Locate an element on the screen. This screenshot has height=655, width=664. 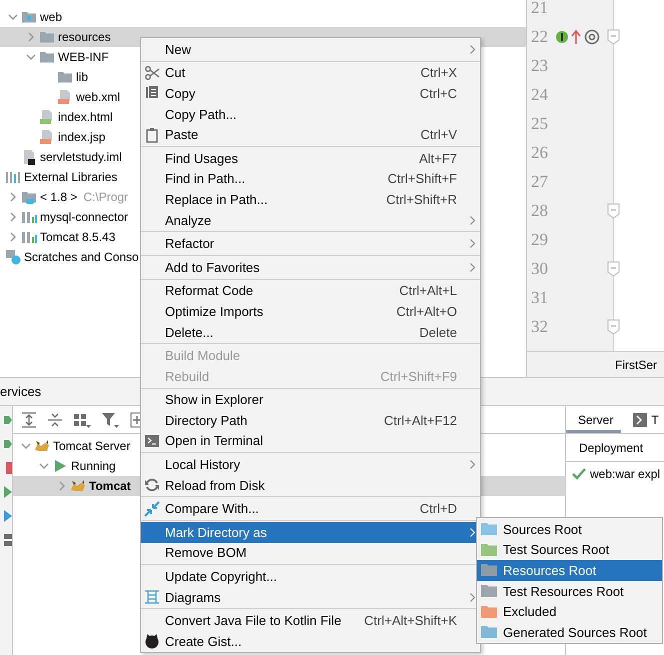
item-label: resources is located at coordinates (84, 37).